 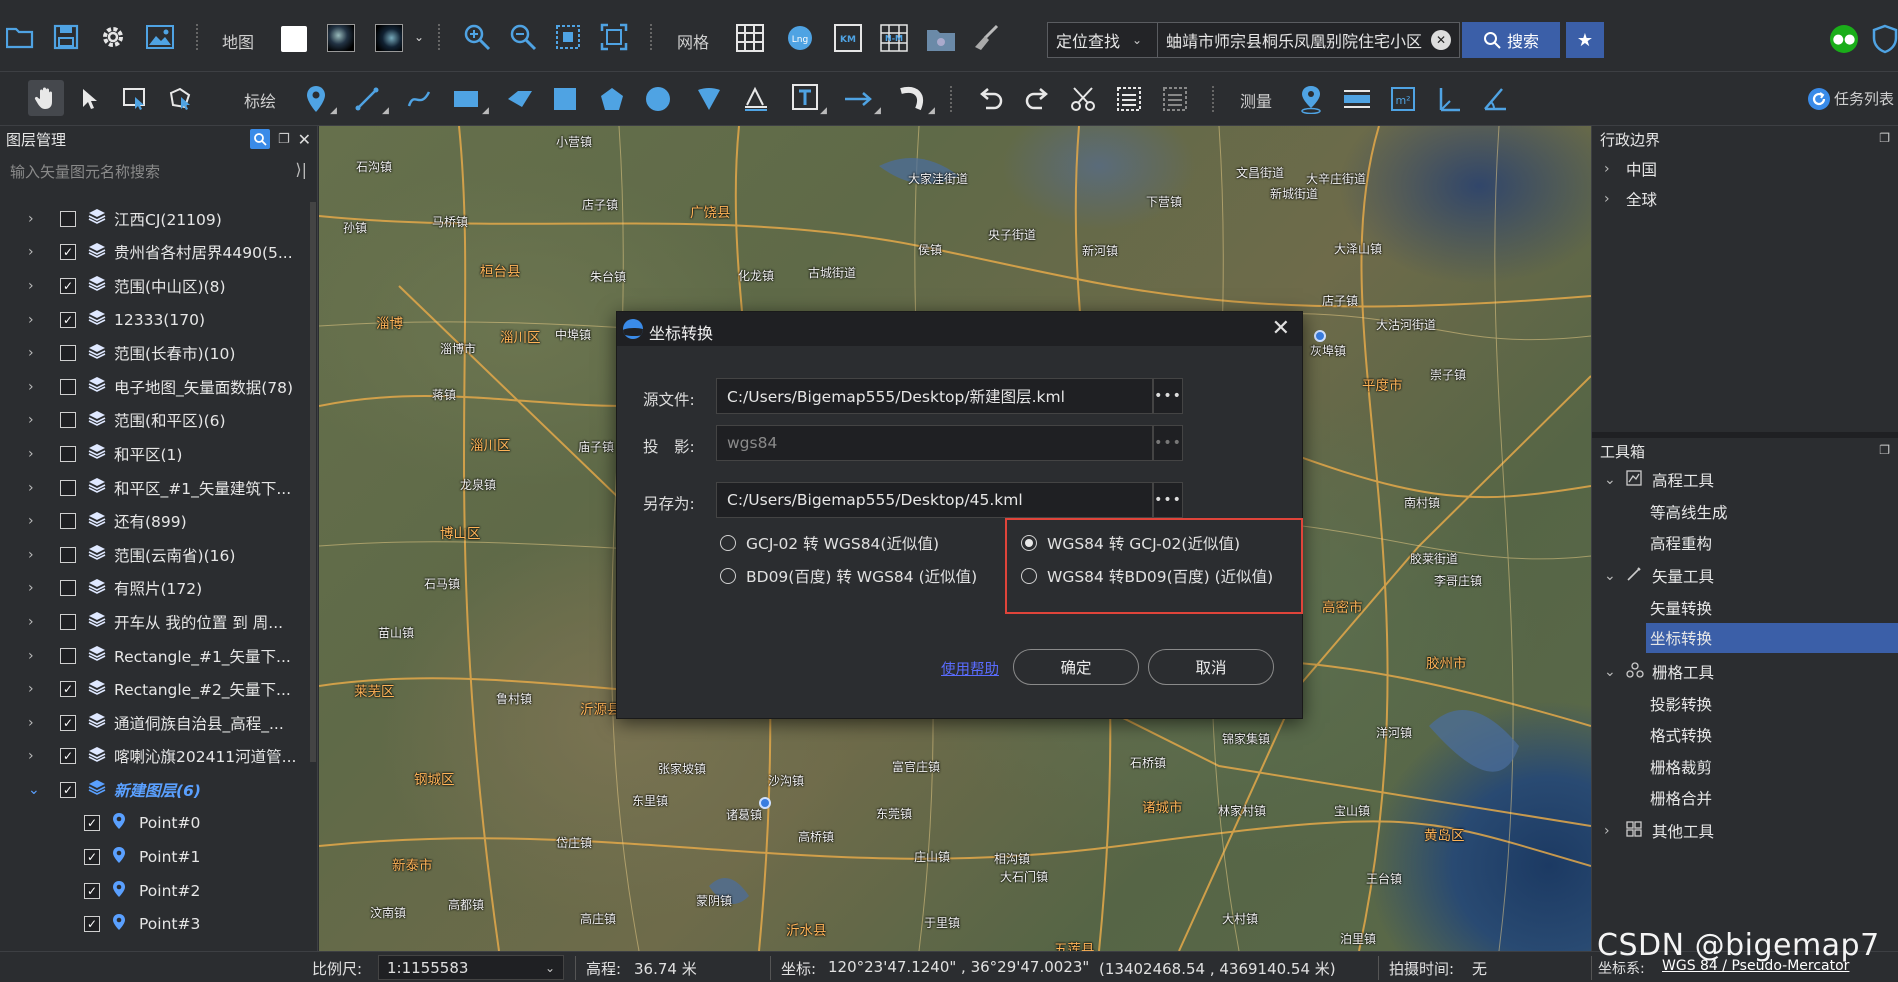 What do you see at coordinates (155, 857) in the screenshot?
I see `layer-child-row: ✓ Point#1` at bounding box center [155, 857].